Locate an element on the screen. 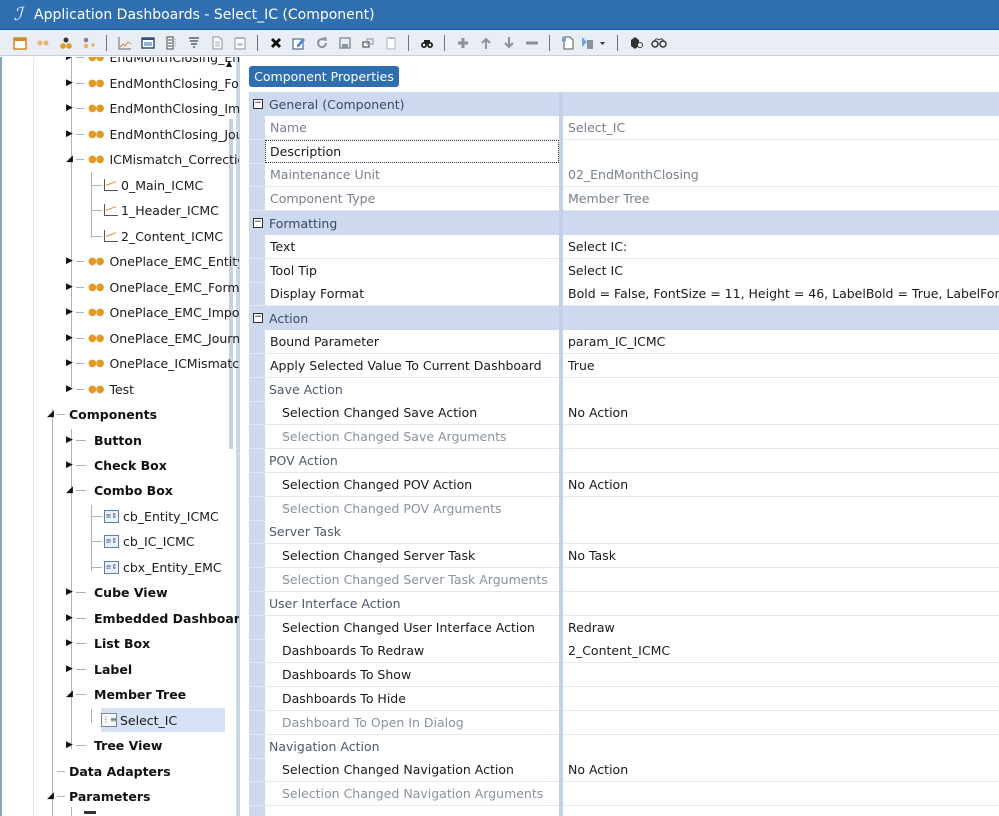  tree-item-group: ▶ ●● OnePlace_EMC_Journ is located at coordinates (152, 338).